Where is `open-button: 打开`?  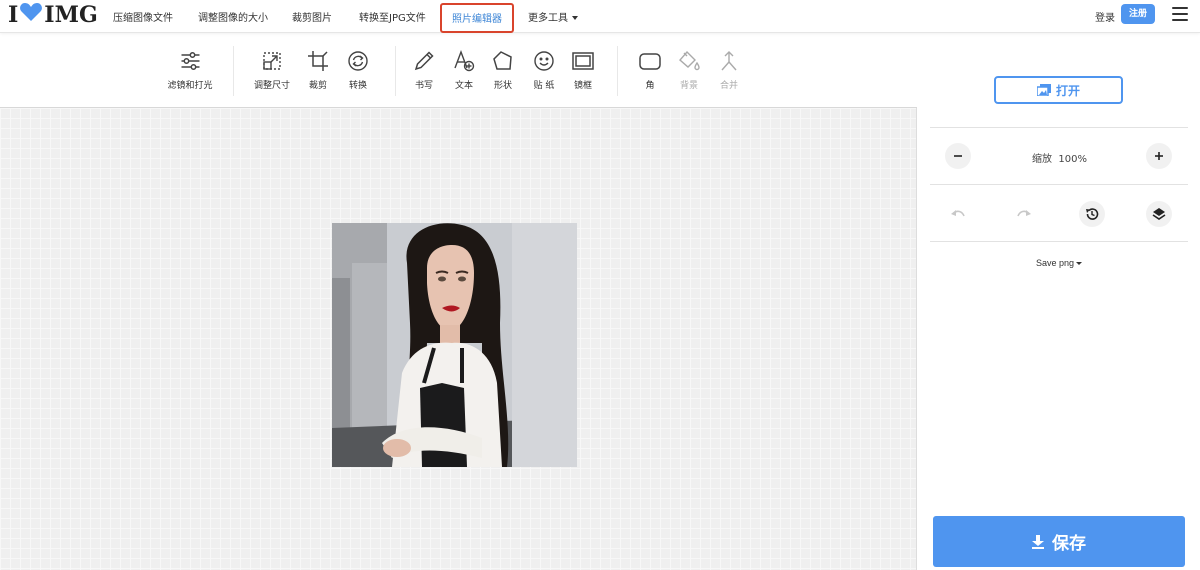
open-button: 打开 is located at coordinates (1058, 90).